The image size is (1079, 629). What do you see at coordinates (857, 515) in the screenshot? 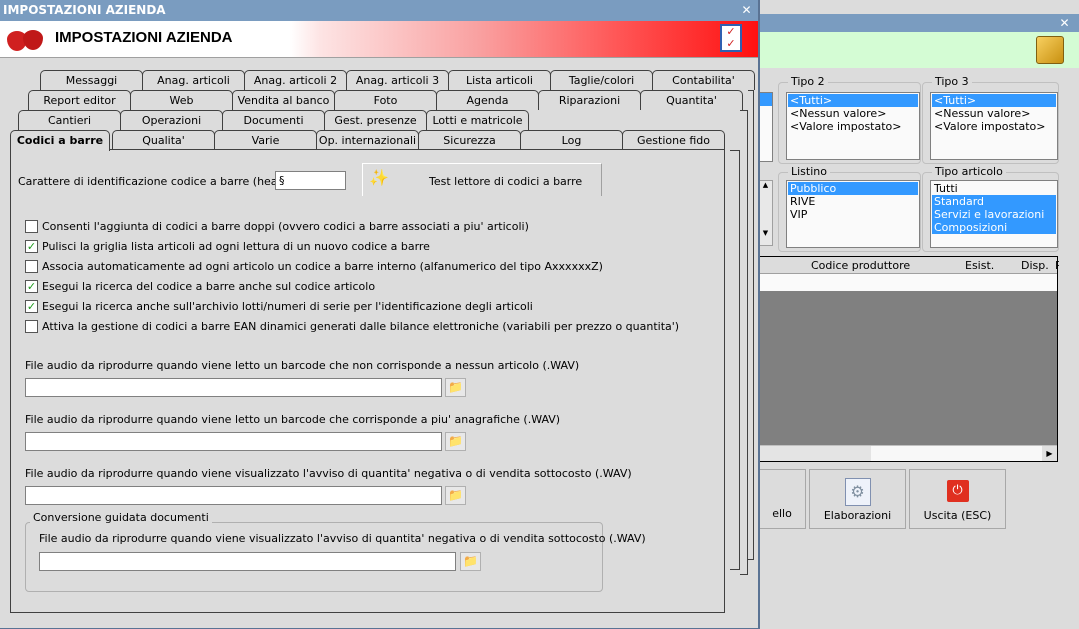
I see `button-label: Elaborazioni` at bounding box center [857, 515].